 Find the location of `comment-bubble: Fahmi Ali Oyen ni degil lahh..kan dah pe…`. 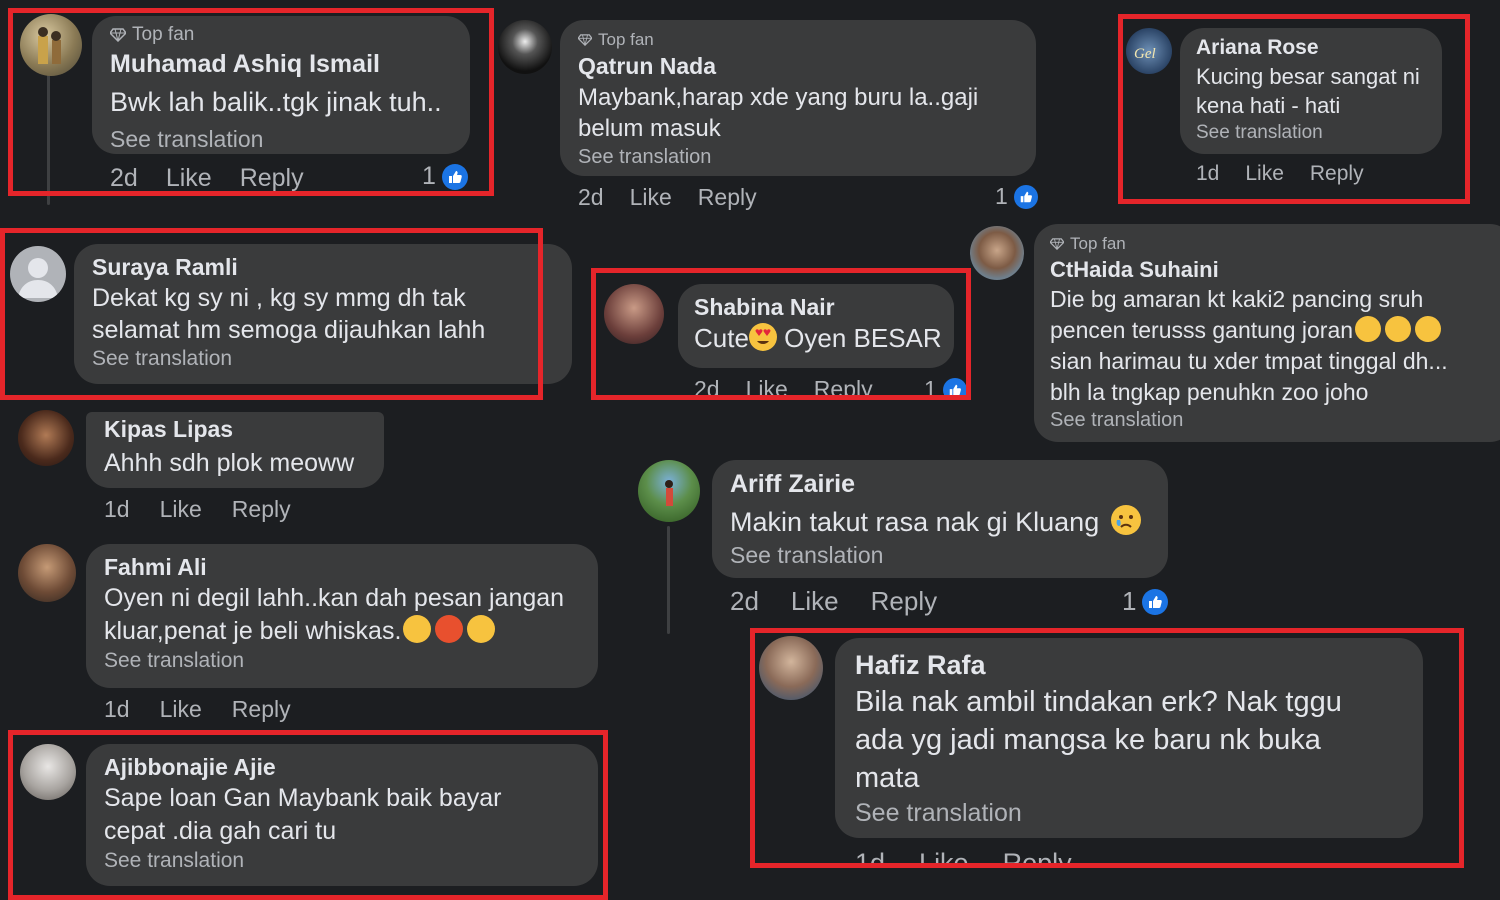

comment-bubble: Fahmi Ali Oyen ni degil lahh..kan dah pe… is located at coordinates (342, 616).